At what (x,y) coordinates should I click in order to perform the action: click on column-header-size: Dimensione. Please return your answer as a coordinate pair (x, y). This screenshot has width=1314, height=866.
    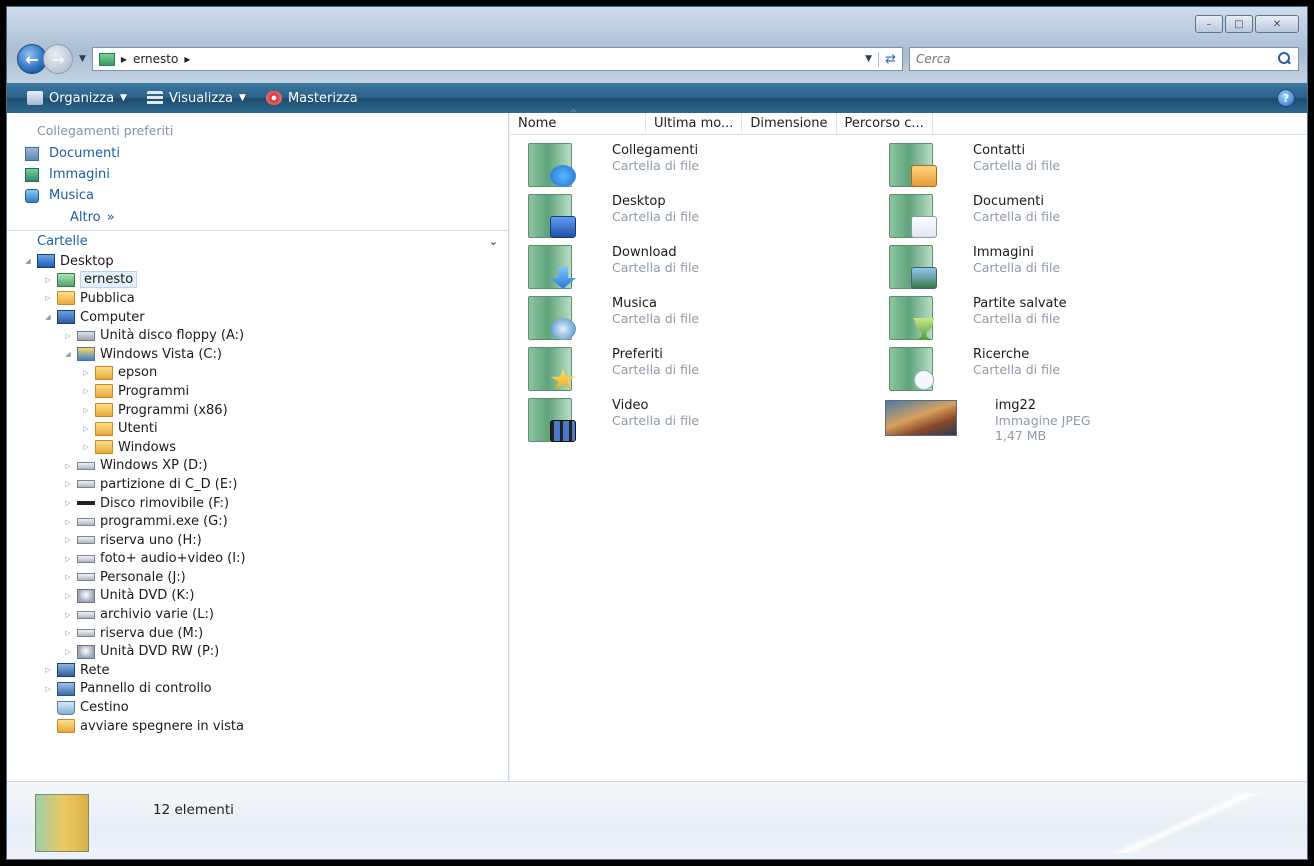
    Looking at the image, I should click on (789, 123).